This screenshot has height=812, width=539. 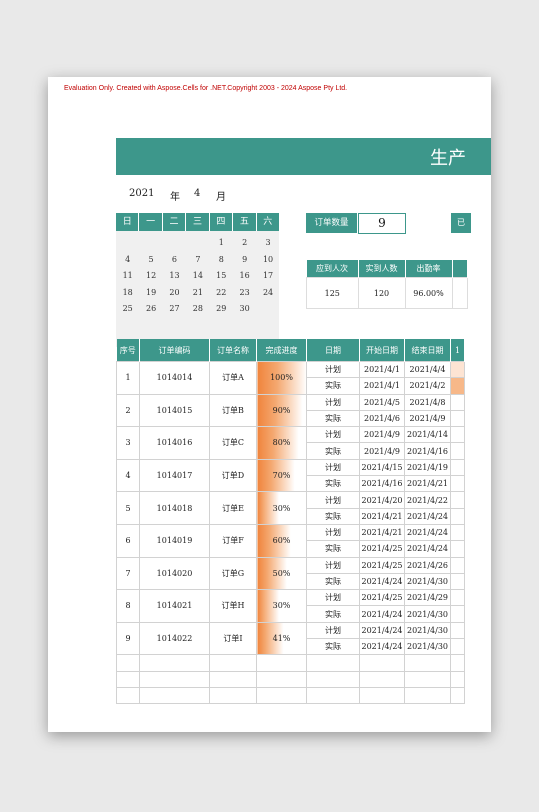 I want to click on order-name: 订单B, so click(x=233, y=410).